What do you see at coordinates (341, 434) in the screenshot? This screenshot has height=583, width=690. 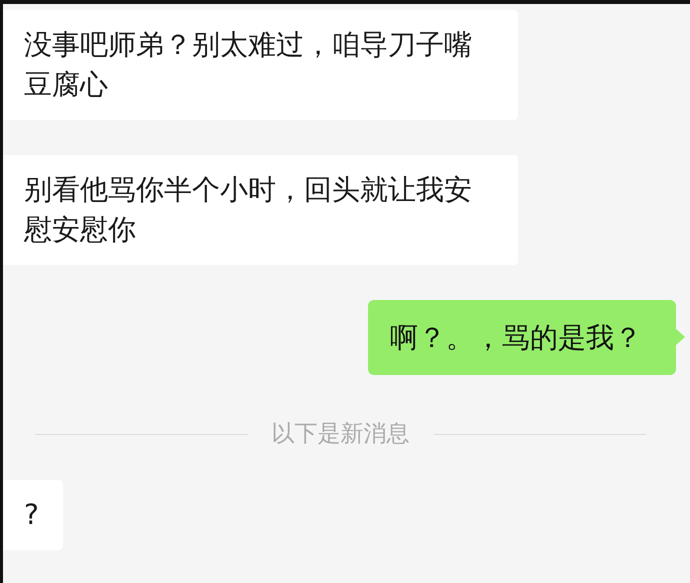 I see `new-messages-divider: 以下是新消息` at bounding box center [341, 434].